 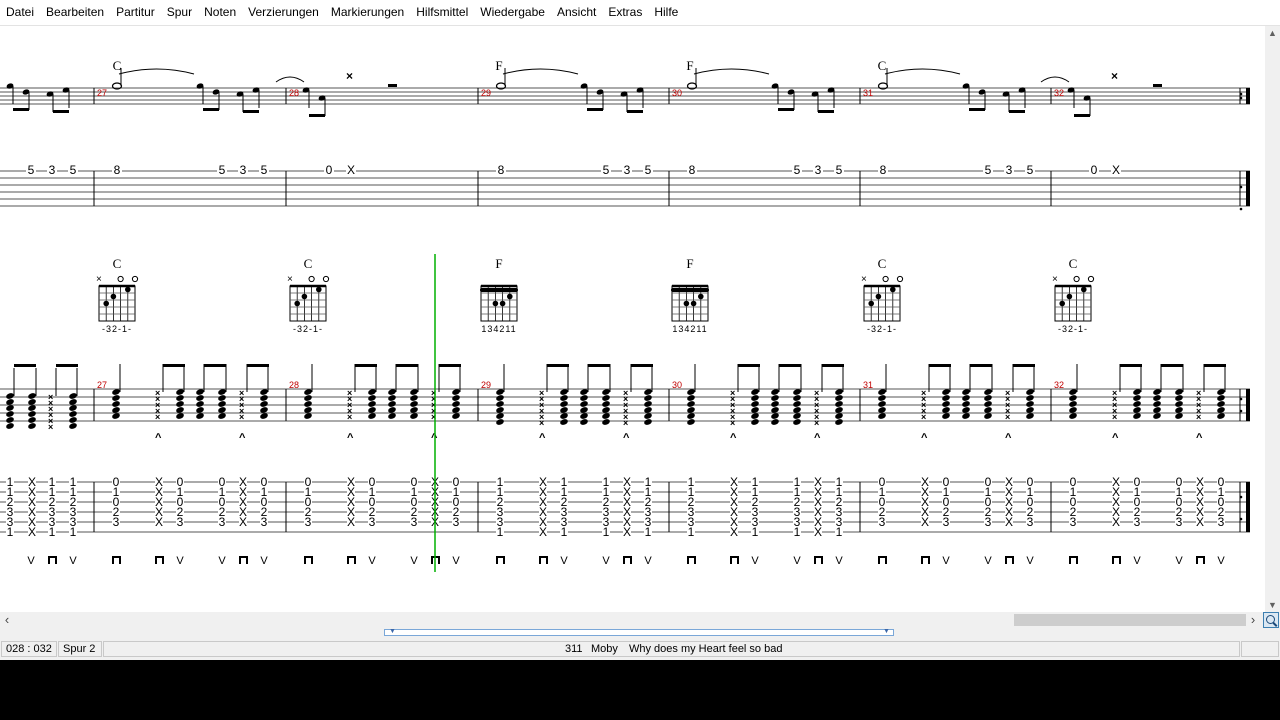 I want to click on chevron-up-icon: ▲, so click(x=1272, y=33).